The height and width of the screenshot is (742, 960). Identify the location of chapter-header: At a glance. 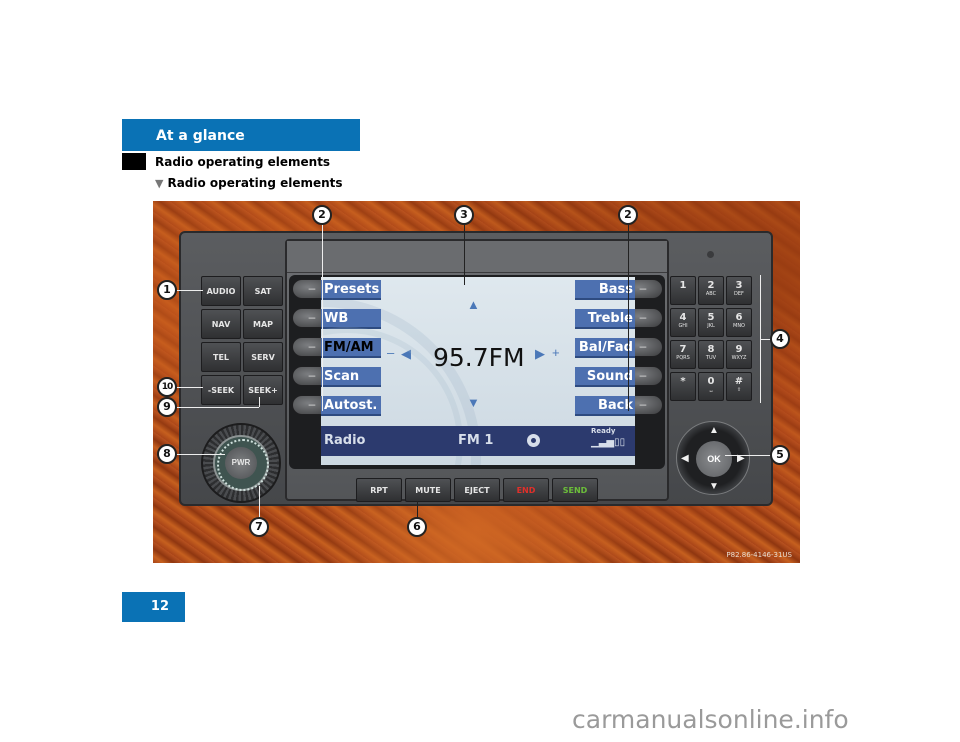
(241, 135).